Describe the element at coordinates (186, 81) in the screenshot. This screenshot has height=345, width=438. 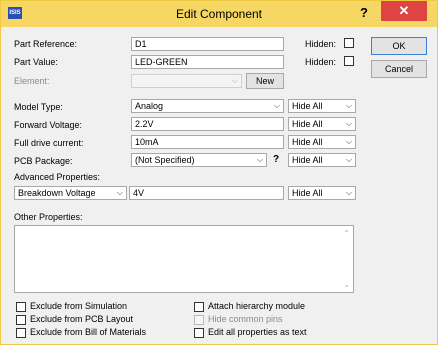
I see `element-select: ⌵` at that location.